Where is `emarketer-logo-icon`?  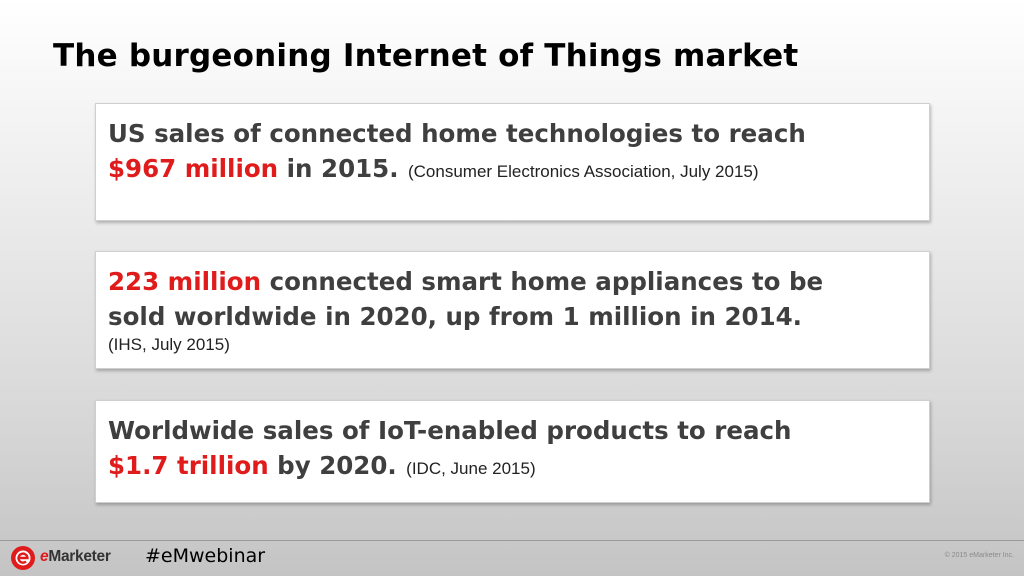
emarketer-logo-icon is located at coordinates (23, 558).